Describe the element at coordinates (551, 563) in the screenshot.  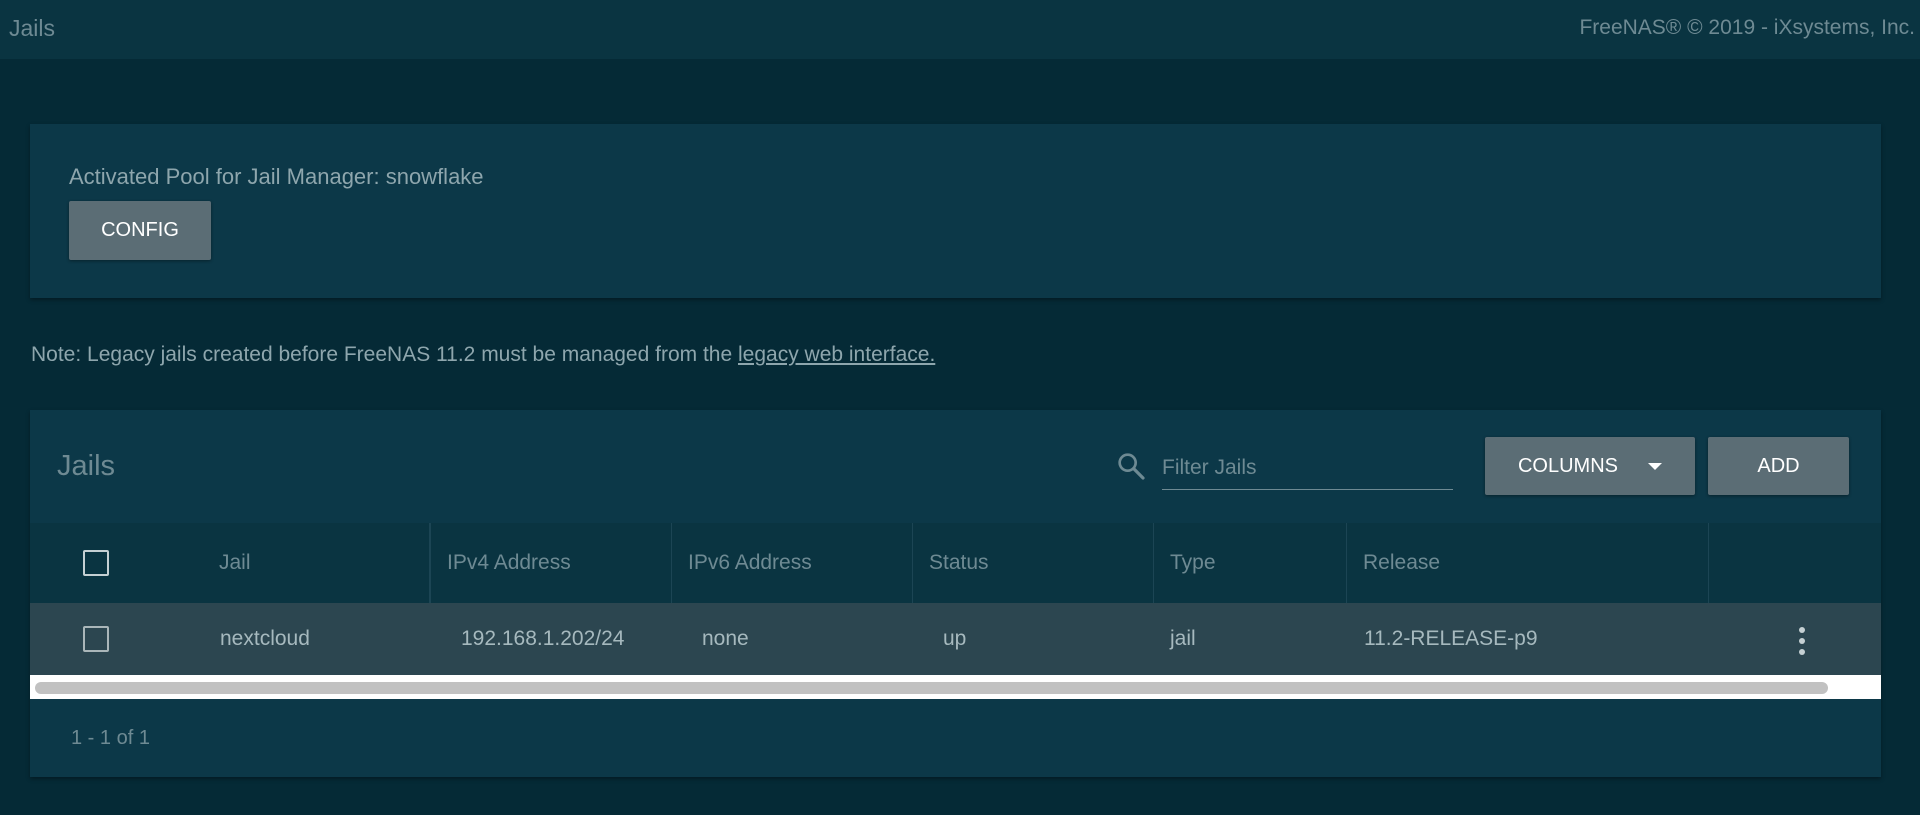
I see `header-ipv4-address: IPv4 Address` at that location.